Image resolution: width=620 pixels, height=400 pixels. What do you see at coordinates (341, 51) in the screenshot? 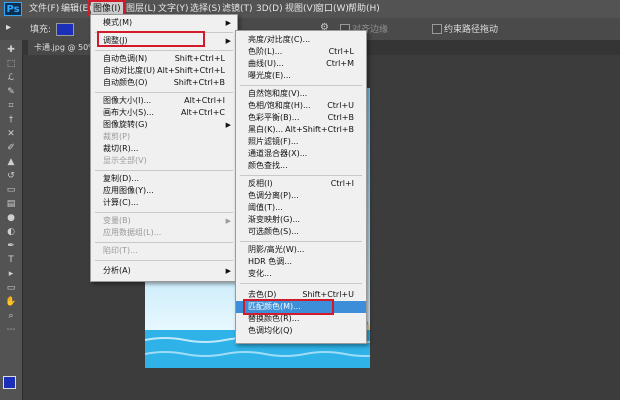
I see `menu-item-shortcut: Ctrl+L` at bounding box center [341, 51].